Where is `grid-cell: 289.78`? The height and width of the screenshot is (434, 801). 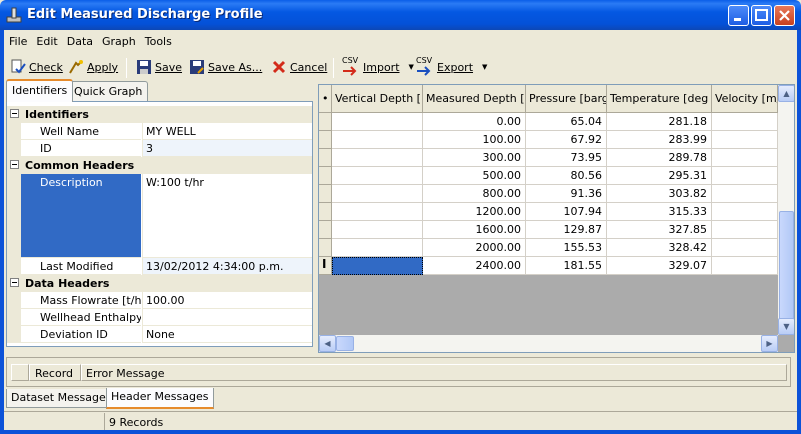
grid-cell: 289.78 is located at coordinates (659, 158).